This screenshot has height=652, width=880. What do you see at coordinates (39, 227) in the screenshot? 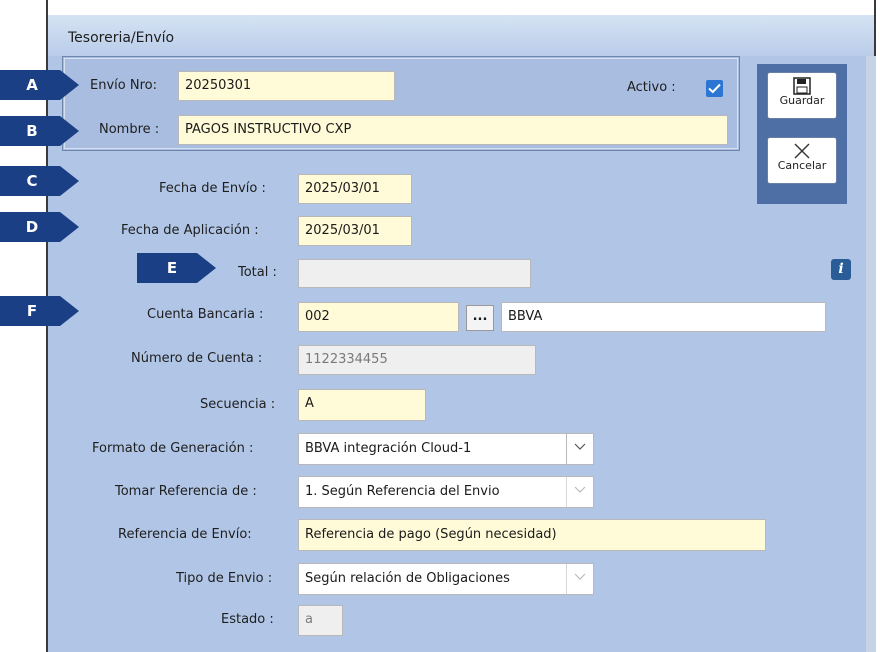
I see `callout-d-marker` at bounding box center [39, 227].